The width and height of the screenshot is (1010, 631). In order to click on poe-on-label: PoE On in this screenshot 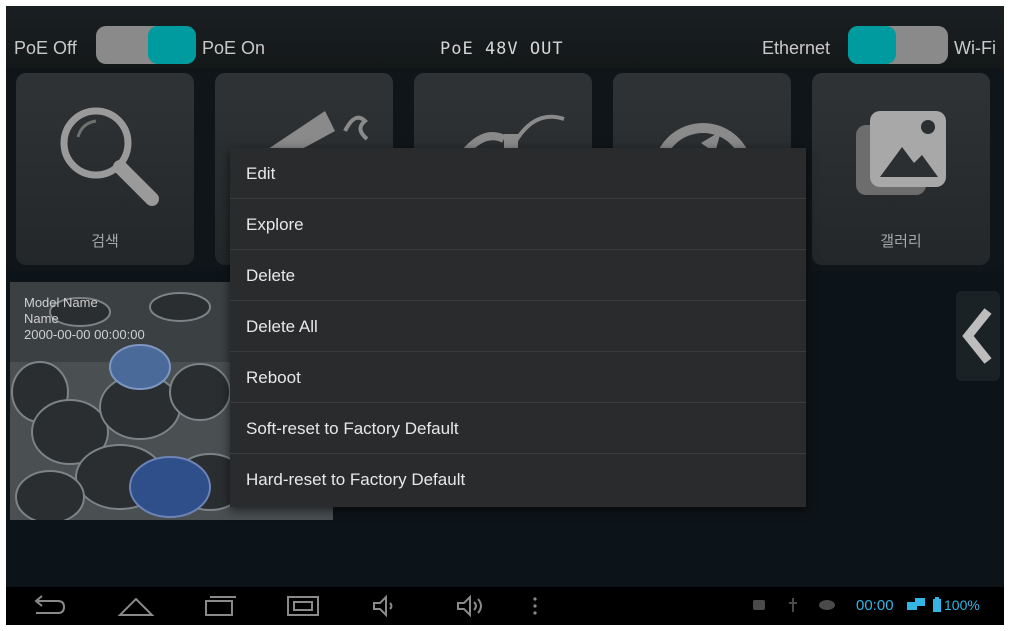, I will do `click(234, 48)`.